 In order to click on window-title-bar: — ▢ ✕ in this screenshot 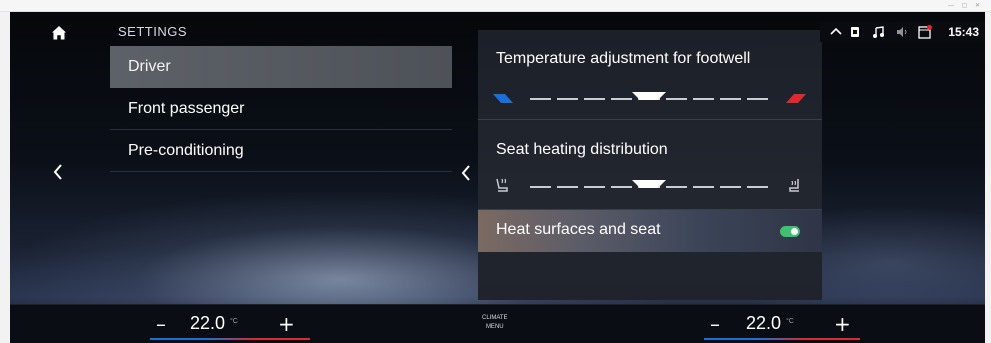, I will do `click(495, 6)`.